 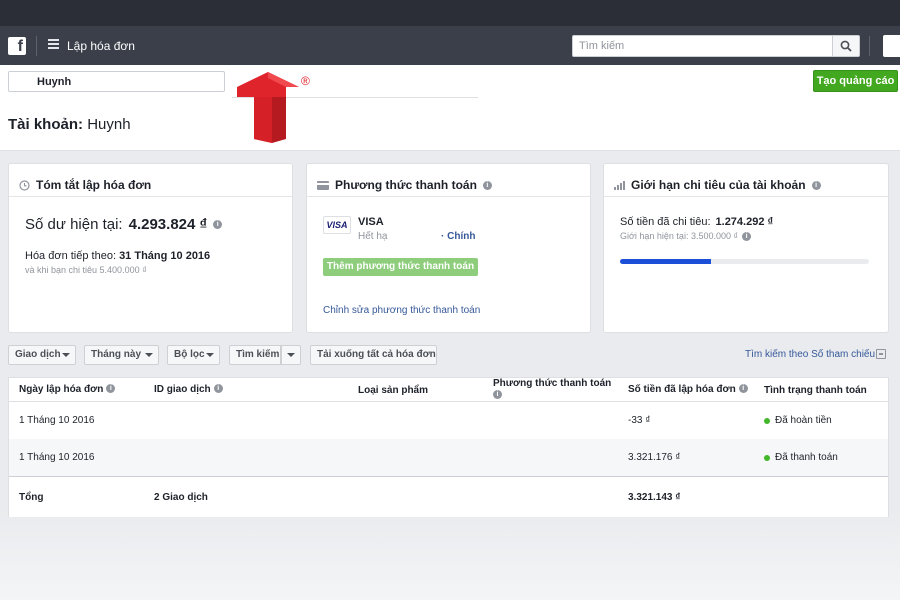 I want to click on card-expiry: Hết hạ, so click(x=373, y=236).